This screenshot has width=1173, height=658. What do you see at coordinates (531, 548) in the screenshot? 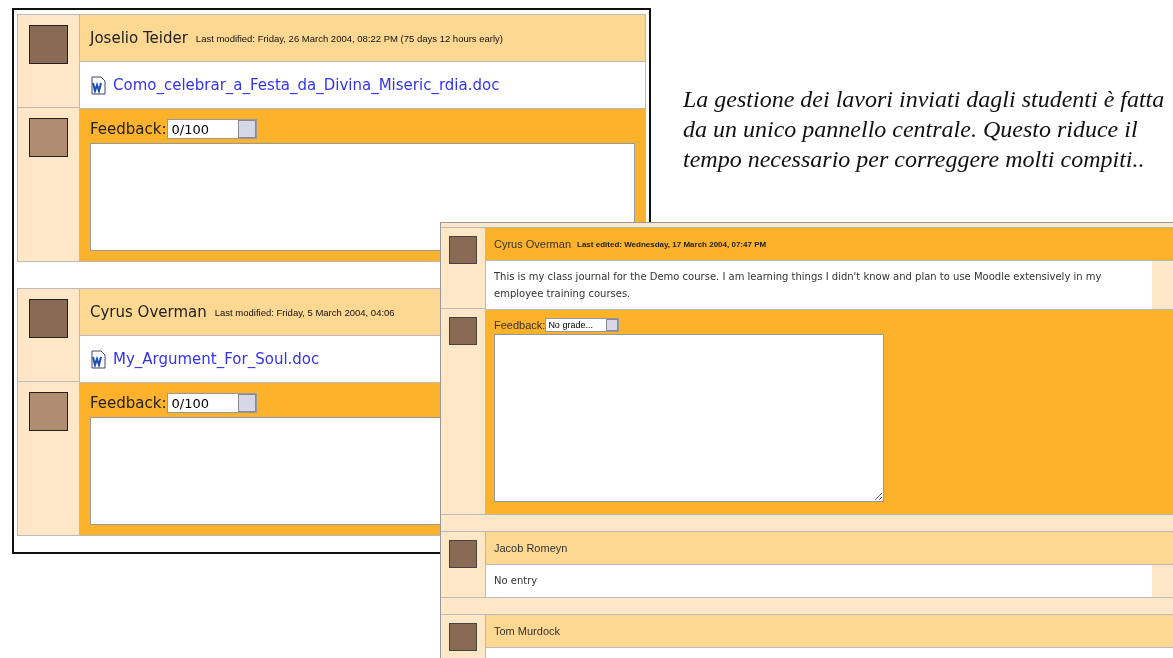
I see `student-name: Jacob Romeyn` at bounding box center [531, 548].